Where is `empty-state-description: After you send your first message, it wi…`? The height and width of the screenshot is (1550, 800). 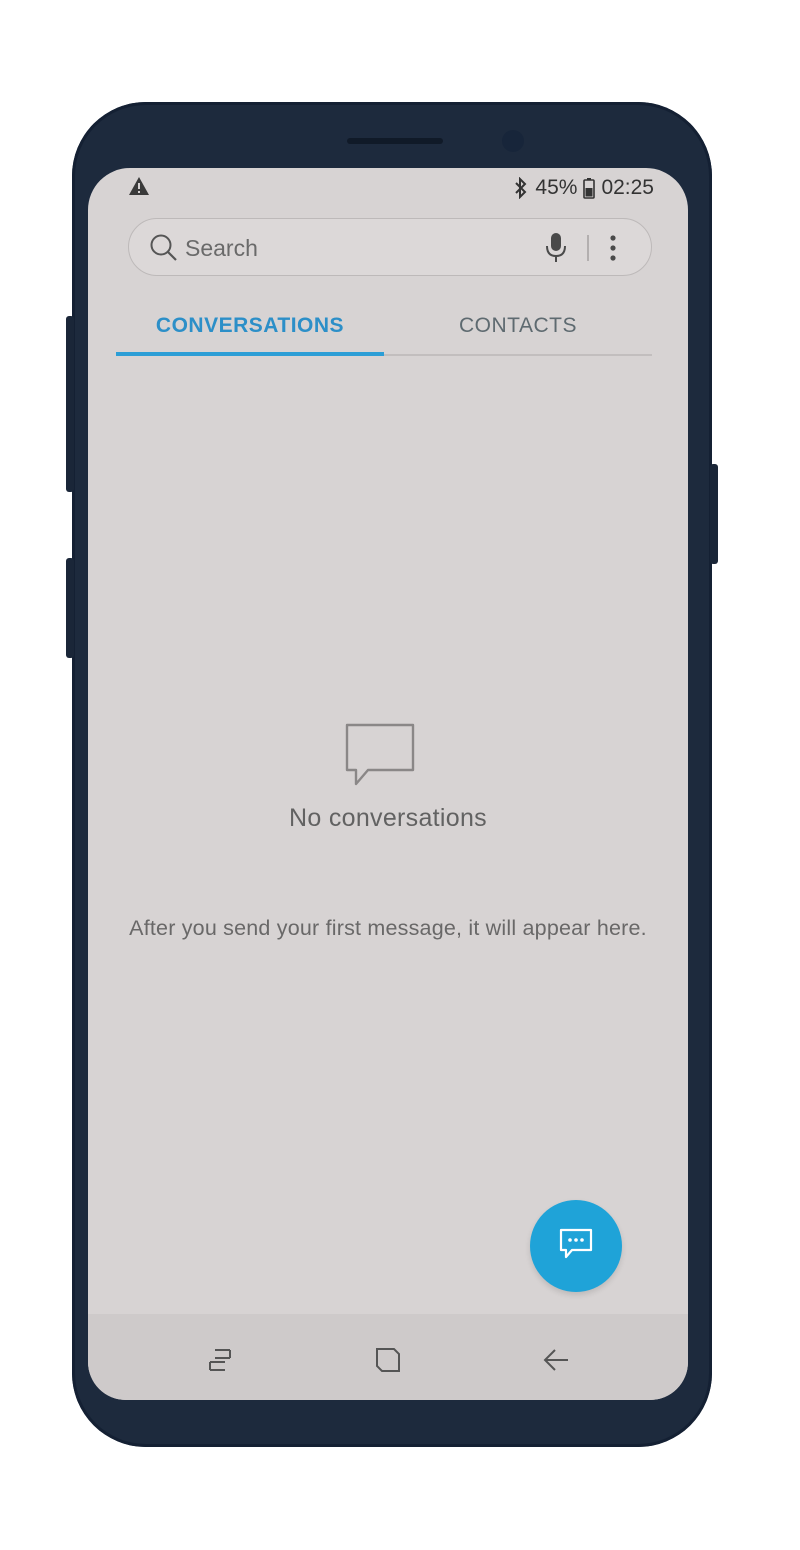
empty-state-description: After you send your first message, it wi… is located at coordinates (388, 928).